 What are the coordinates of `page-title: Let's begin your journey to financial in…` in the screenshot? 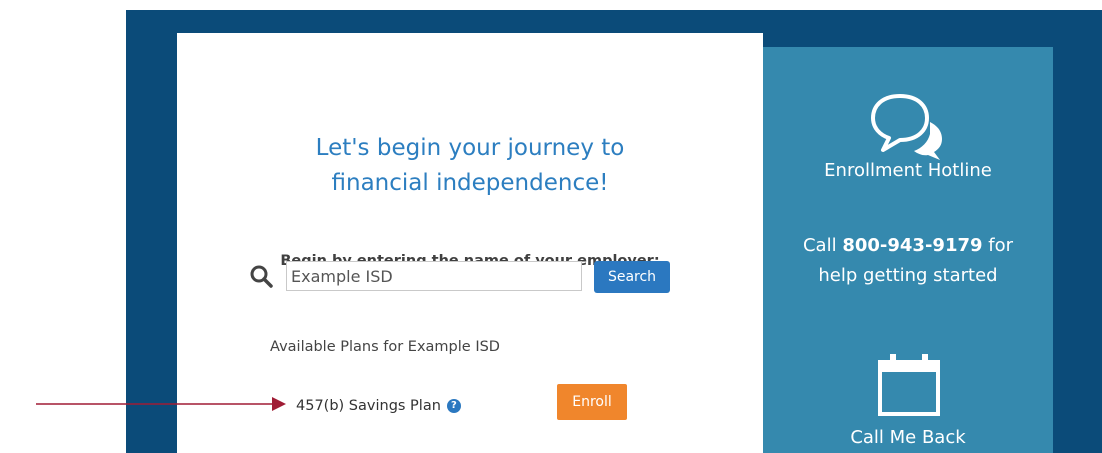 It's located at (470, 166).